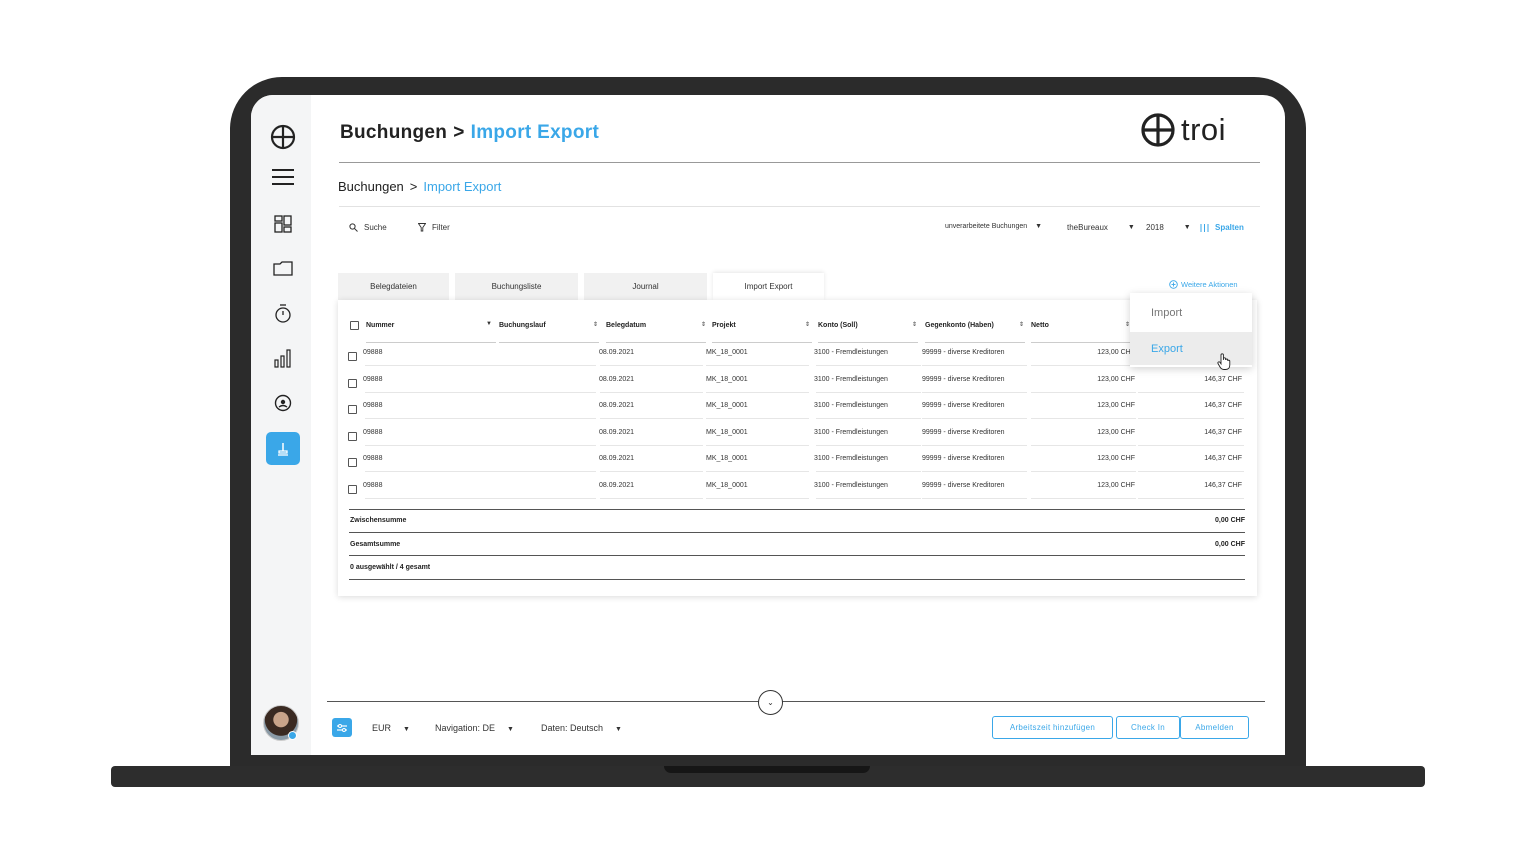 This screenshot has height=864, width=1536. What do you see at coordinates (797, 509) in the screenshot?
I see `summary-divider` at bounding box center [797, 509].